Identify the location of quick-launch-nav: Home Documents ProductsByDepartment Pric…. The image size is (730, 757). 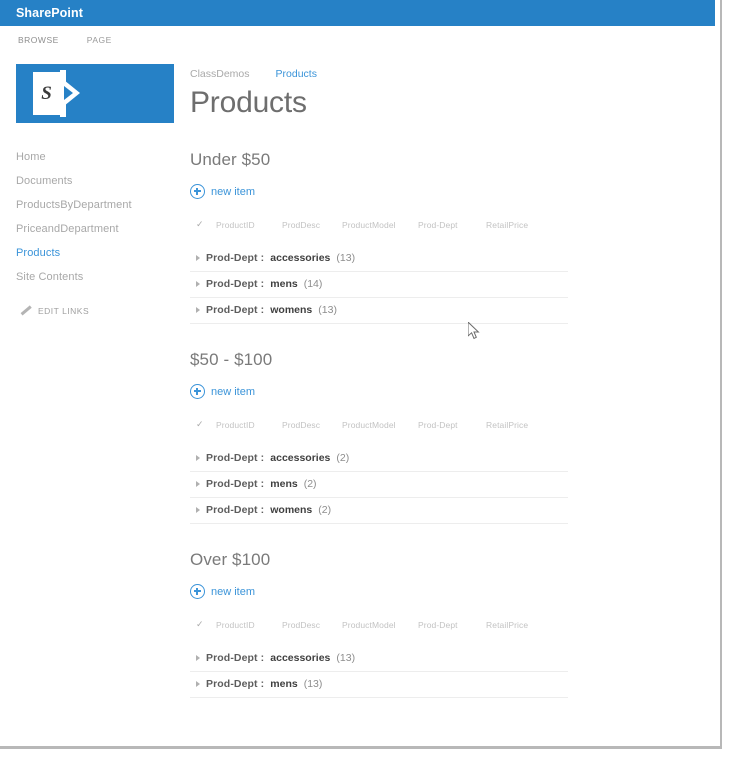
(97, 217).